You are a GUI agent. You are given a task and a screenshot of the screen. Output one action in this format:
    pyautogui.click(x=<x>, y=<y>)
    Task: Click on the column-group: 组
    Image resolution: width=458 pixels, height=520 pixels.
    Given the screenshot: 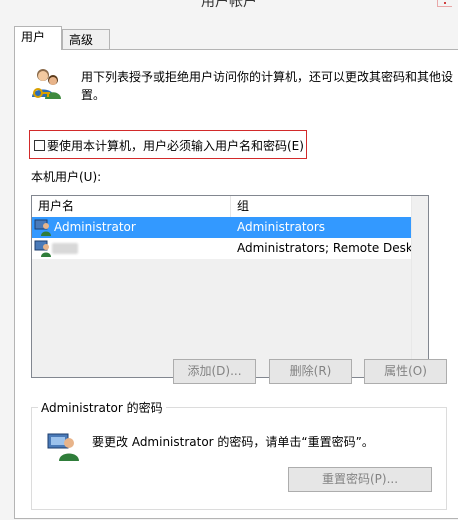 What is the action you would take?
    pyautogui.click(x=321, y=206)
    